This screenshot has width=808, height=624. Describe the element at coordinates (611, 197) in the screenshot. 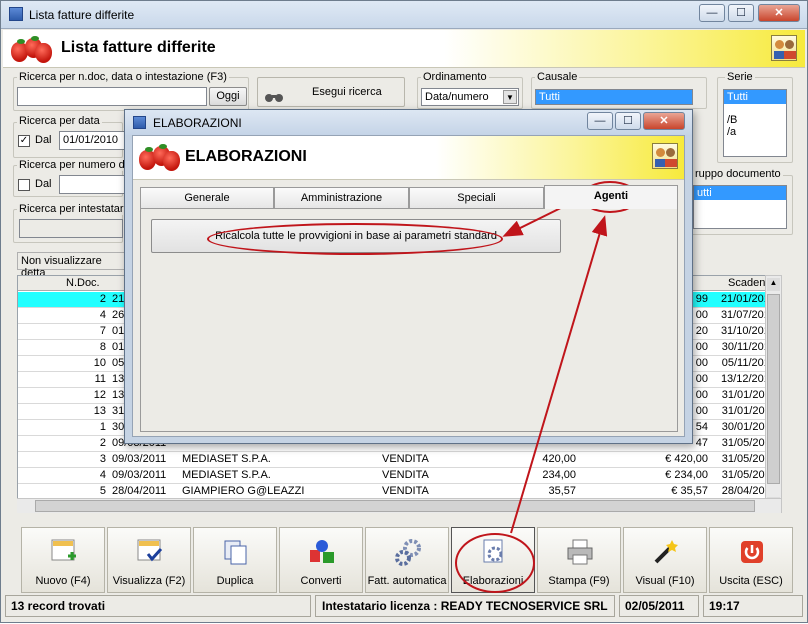

I see `tab-agenti: Agenti` at that location.